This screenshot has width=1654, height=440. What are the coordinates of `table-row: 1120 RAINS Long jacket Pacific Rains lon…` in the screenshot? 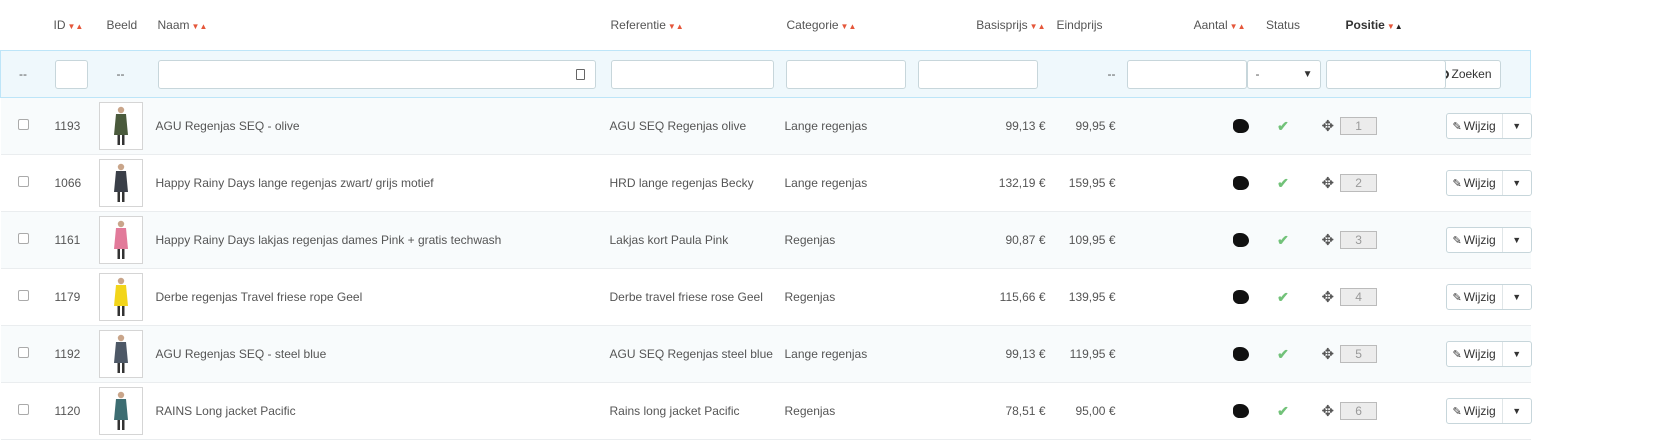 It's located at (816, 411).